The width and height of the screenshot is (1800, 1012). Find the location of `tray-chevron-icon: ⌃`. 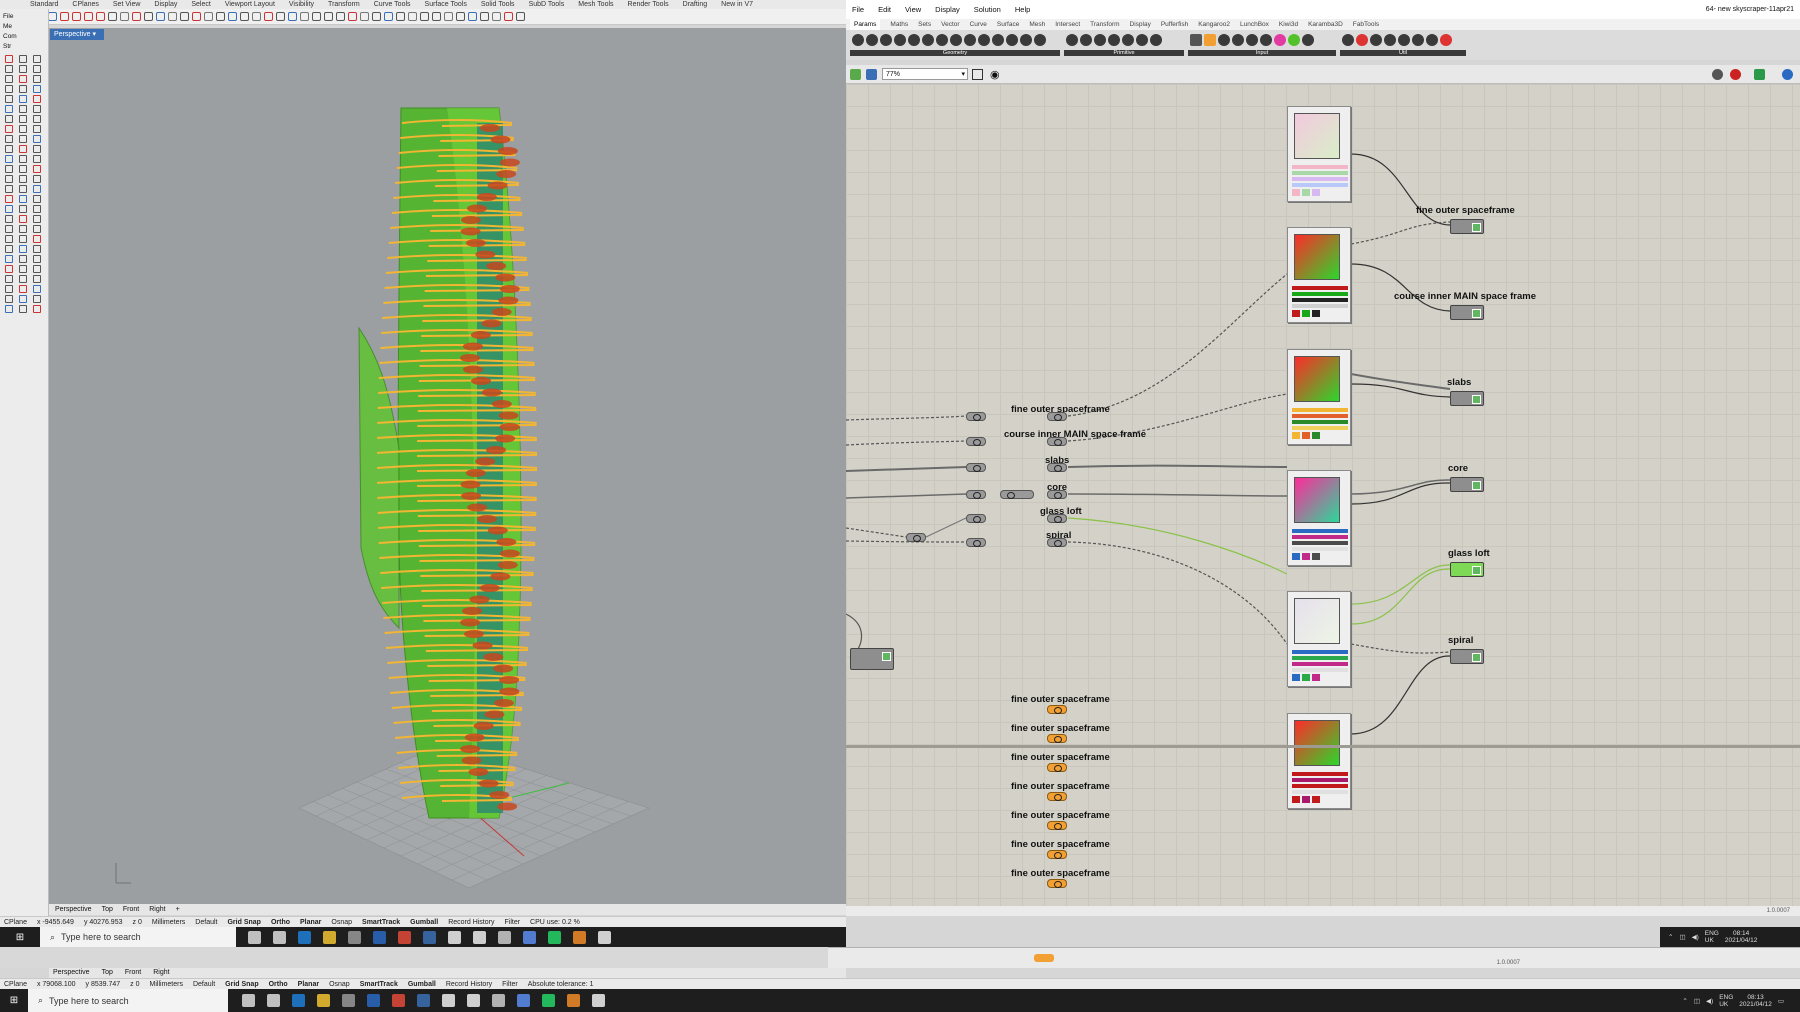

tray-chevron-icon: ⌃ is located at coordinates (1670, 937).